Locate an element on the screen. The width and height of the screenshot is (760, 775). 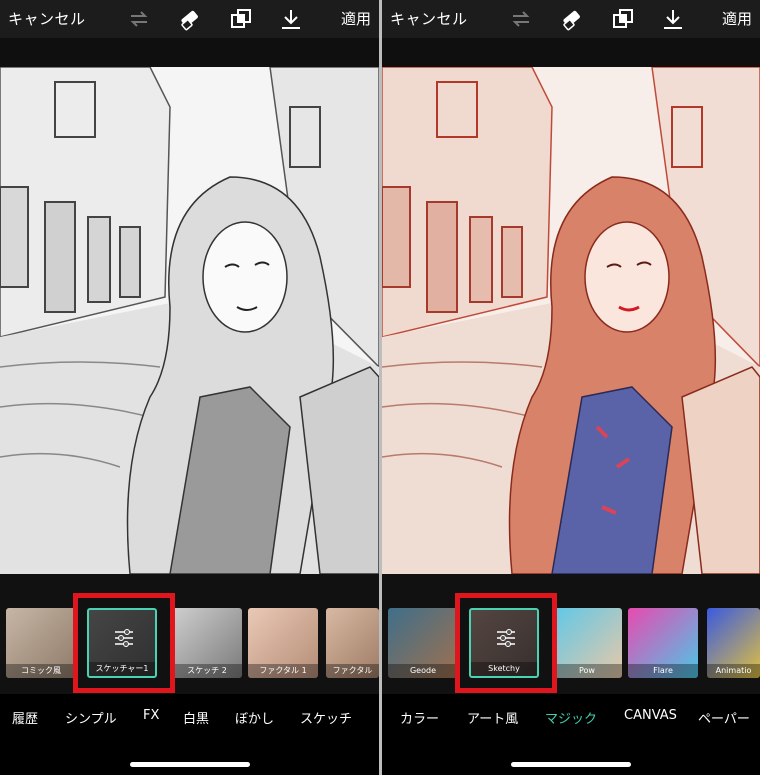
effect-label: Geode is located at coordinates (423, 671).